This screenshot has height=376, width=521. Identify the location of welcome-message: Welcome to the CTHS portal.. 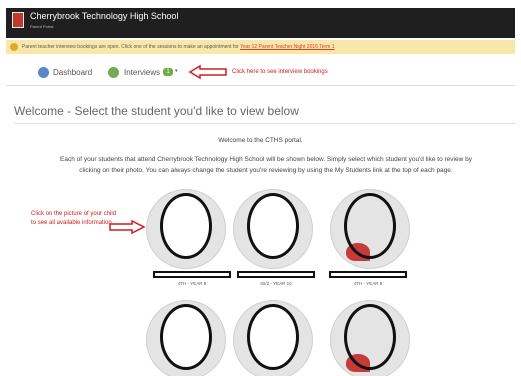
(260, 140).